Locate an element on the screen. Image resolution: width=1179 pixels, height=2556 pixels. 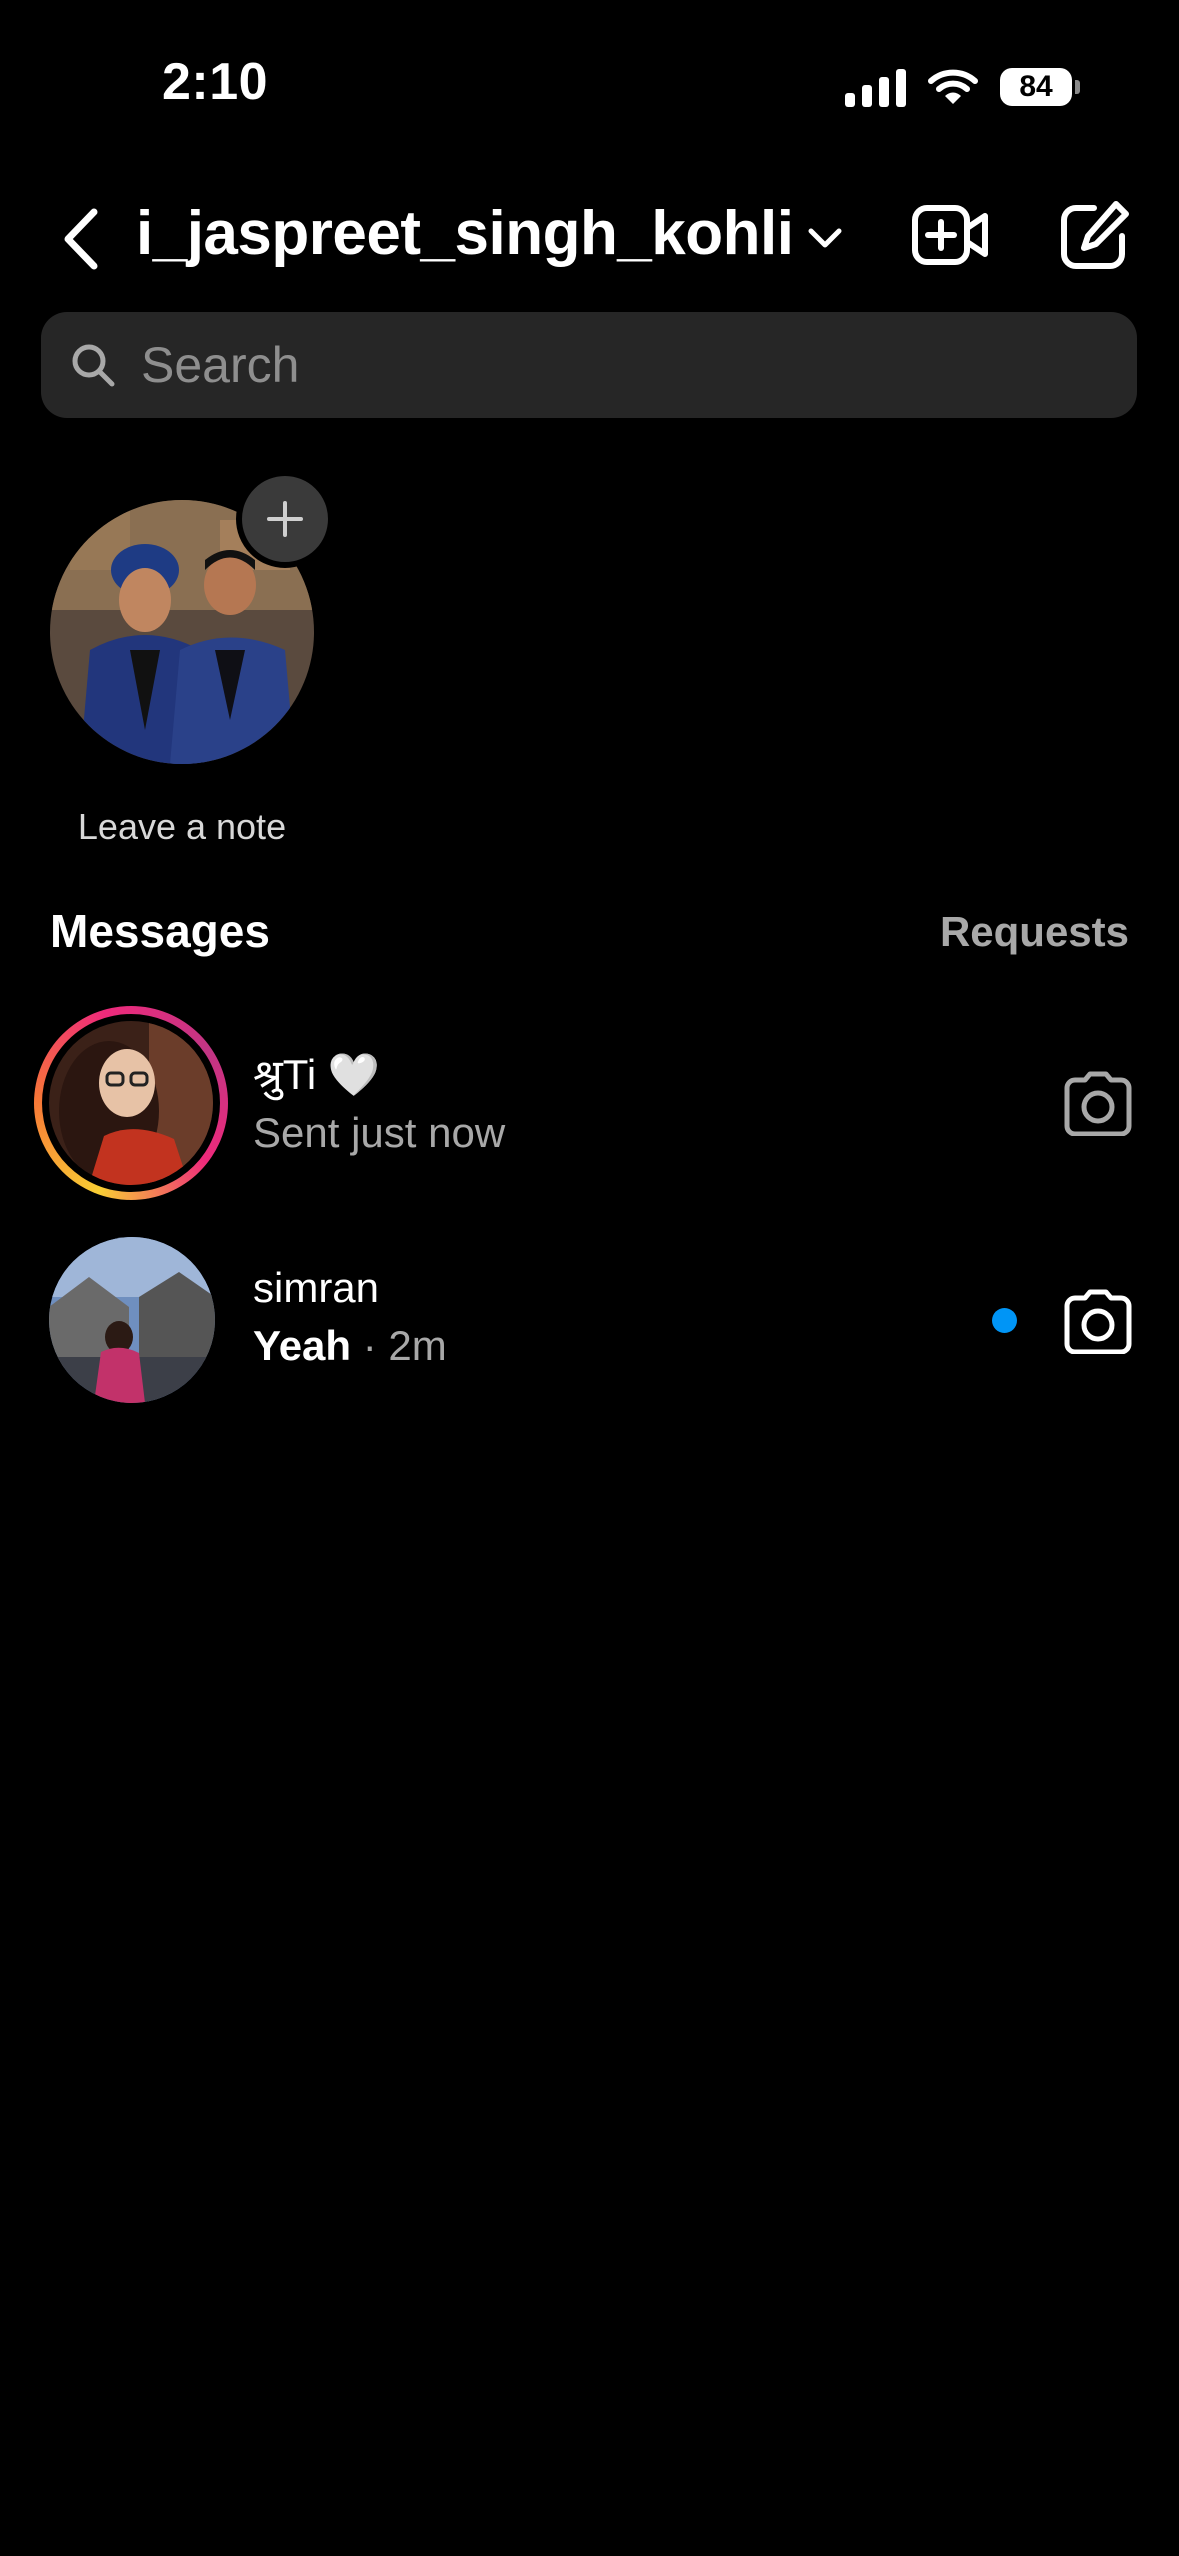
back-chevron-icon is located at coordinates (82, 239).